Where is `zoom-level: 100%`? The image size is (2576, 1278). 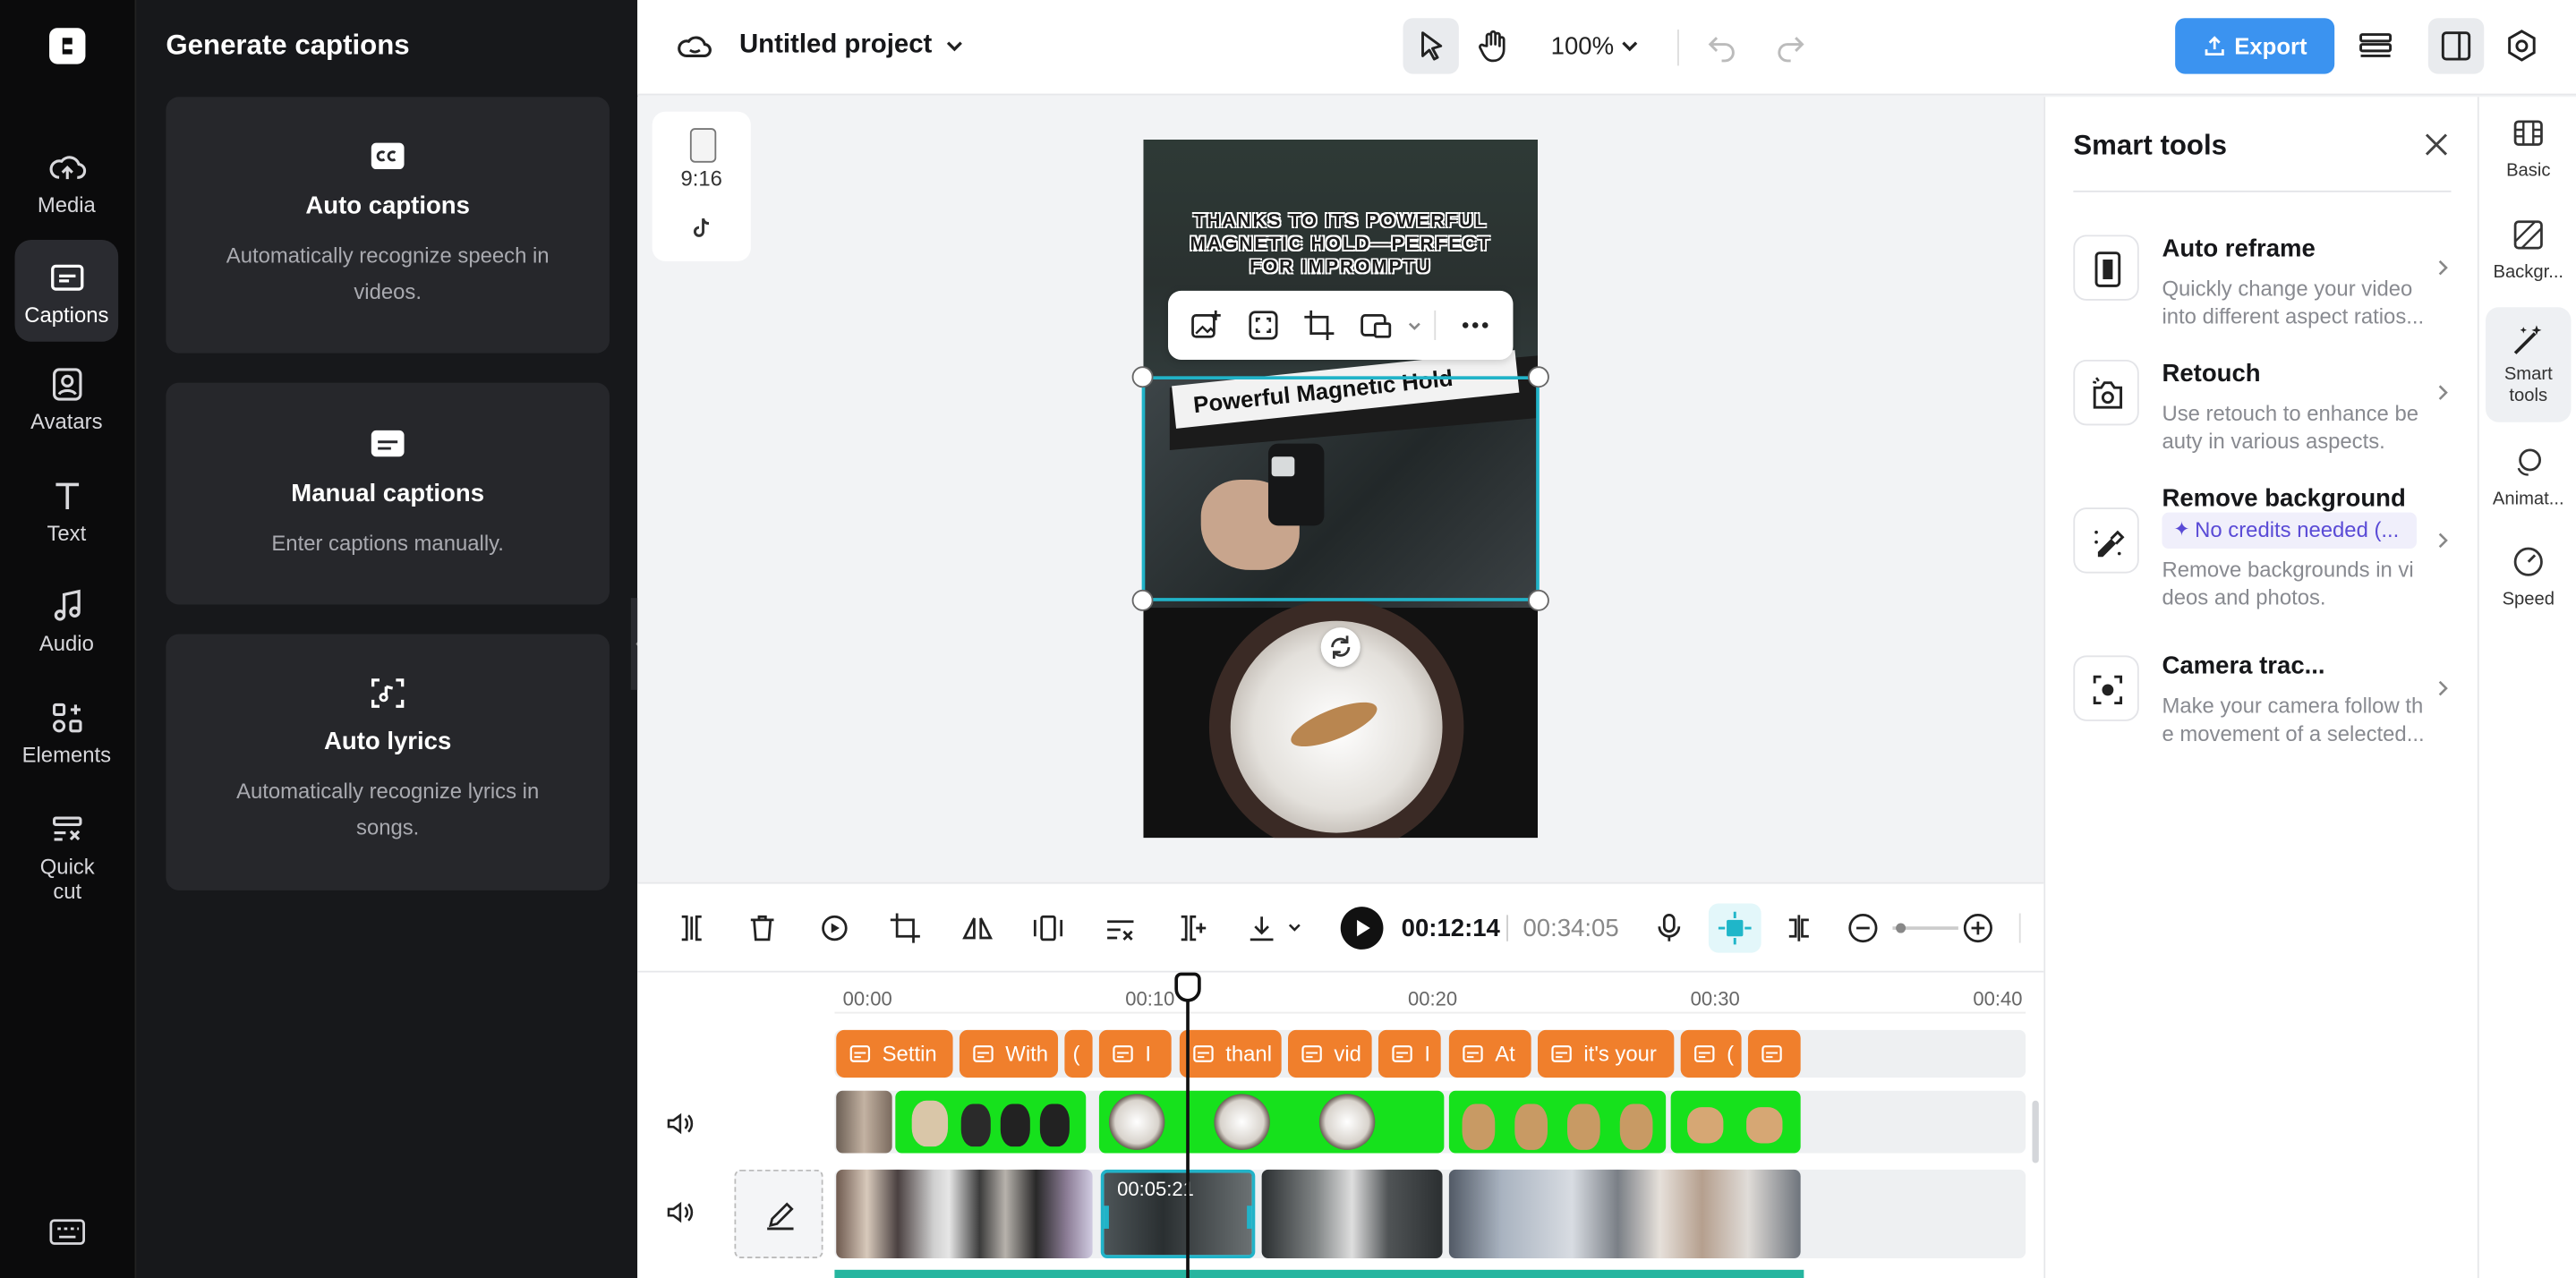 zoom-level: 100% is located at coordinates (1582, 47).